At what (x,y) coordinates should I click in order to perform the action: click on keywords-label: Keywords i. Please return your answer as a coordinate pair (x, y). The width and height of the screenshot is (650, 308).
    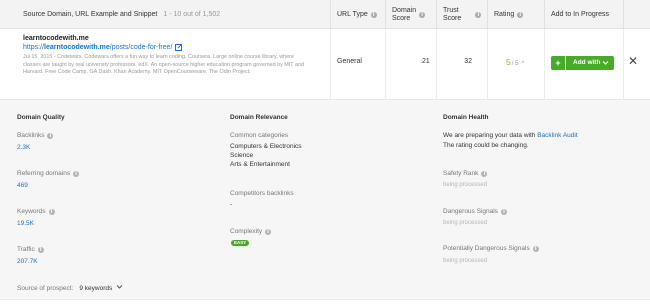
    Looking at the image, I should click on (36, 211).